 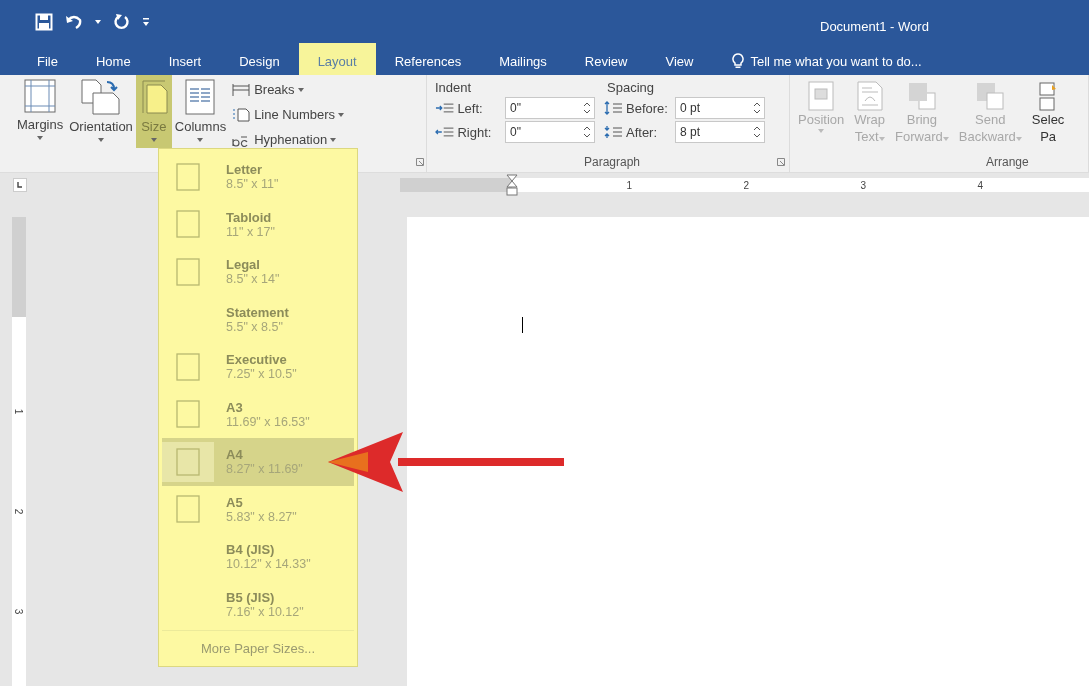 I want to click on ribbon-tab: View, so click(x=679, y=59).